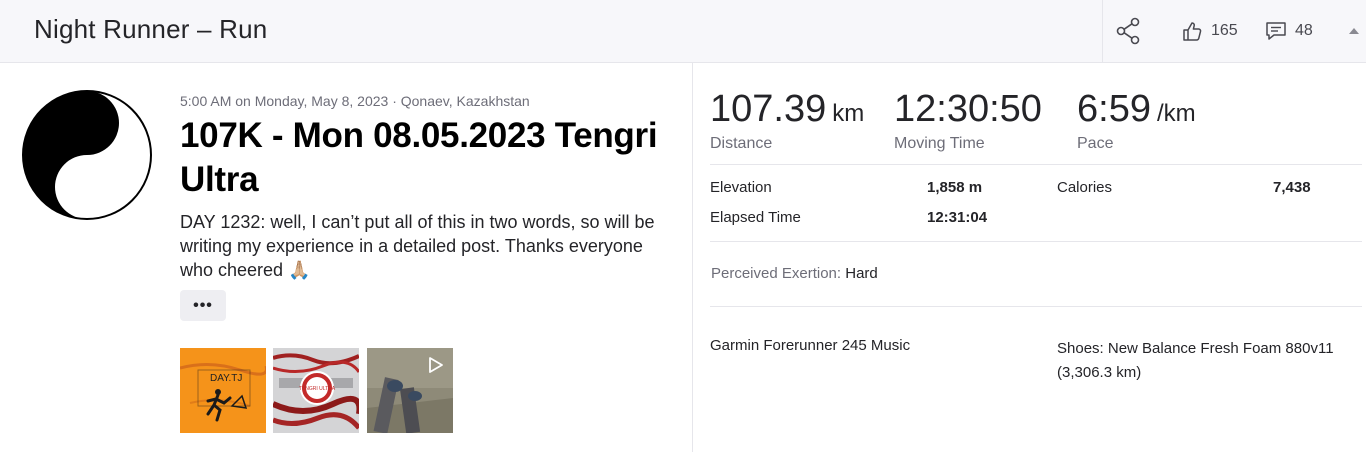 This screenshot has width=1366, height=452. Describe the element at coordinates (755, 217) in the screenshot. I see `elapsed-time-label: Elapsed Time` at that location.